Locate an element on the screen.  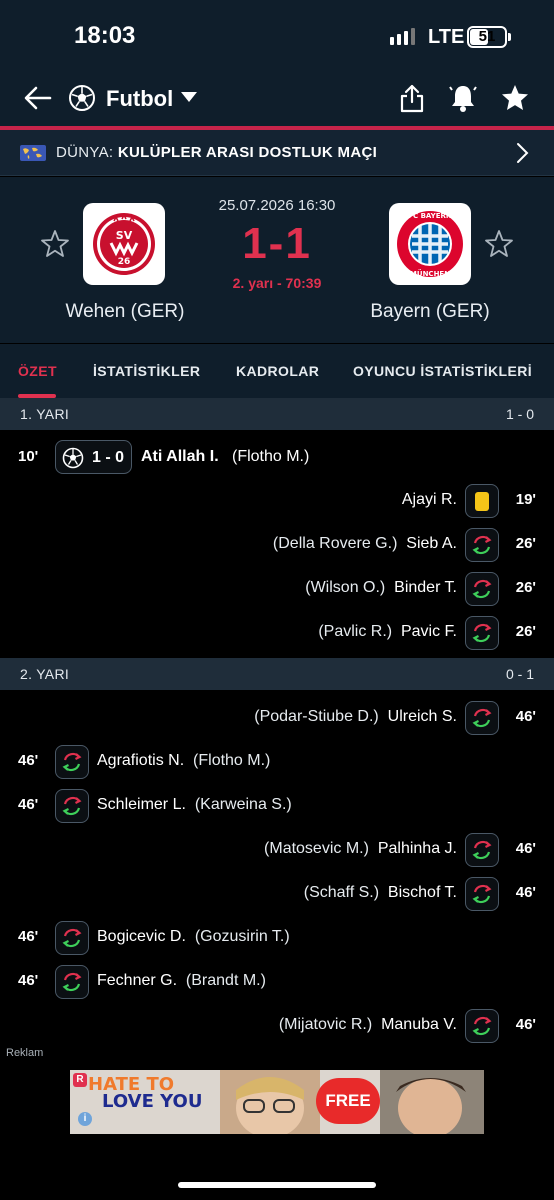
player-out: (Pavlic R.) is located at coordinates (355, 631).